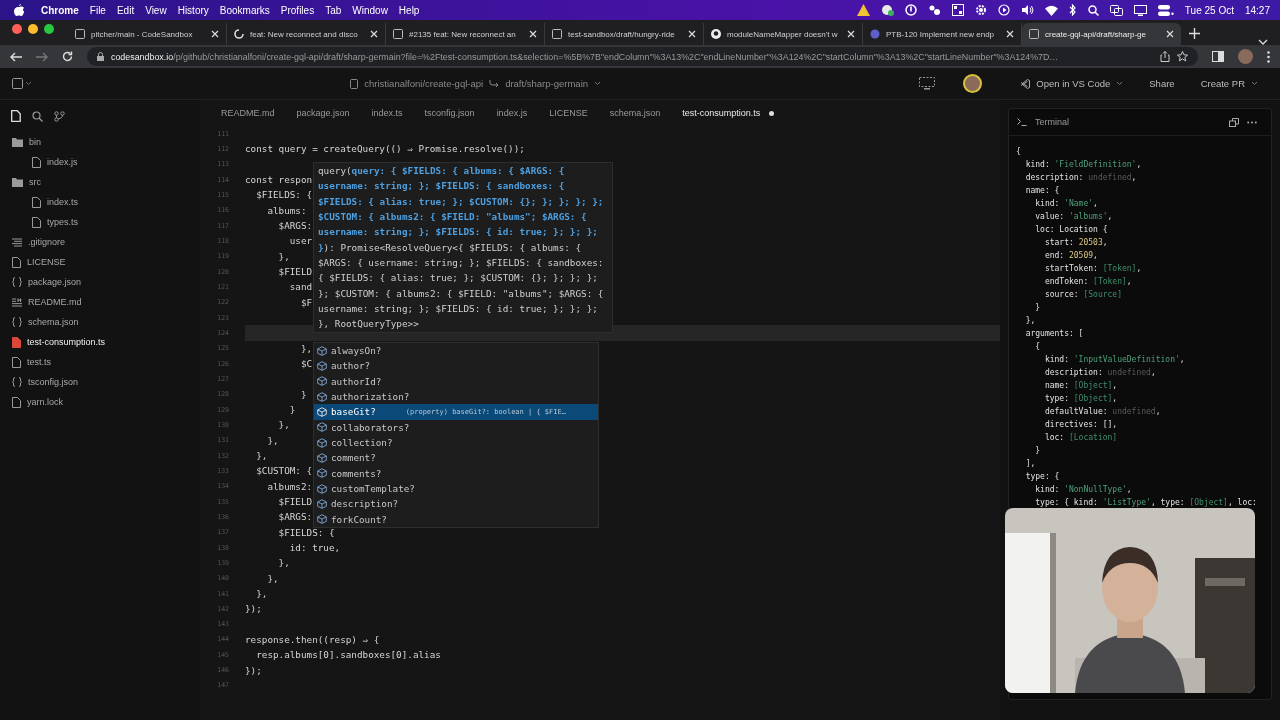  I want to click on bluetooth-icon, so click(1072, 10).